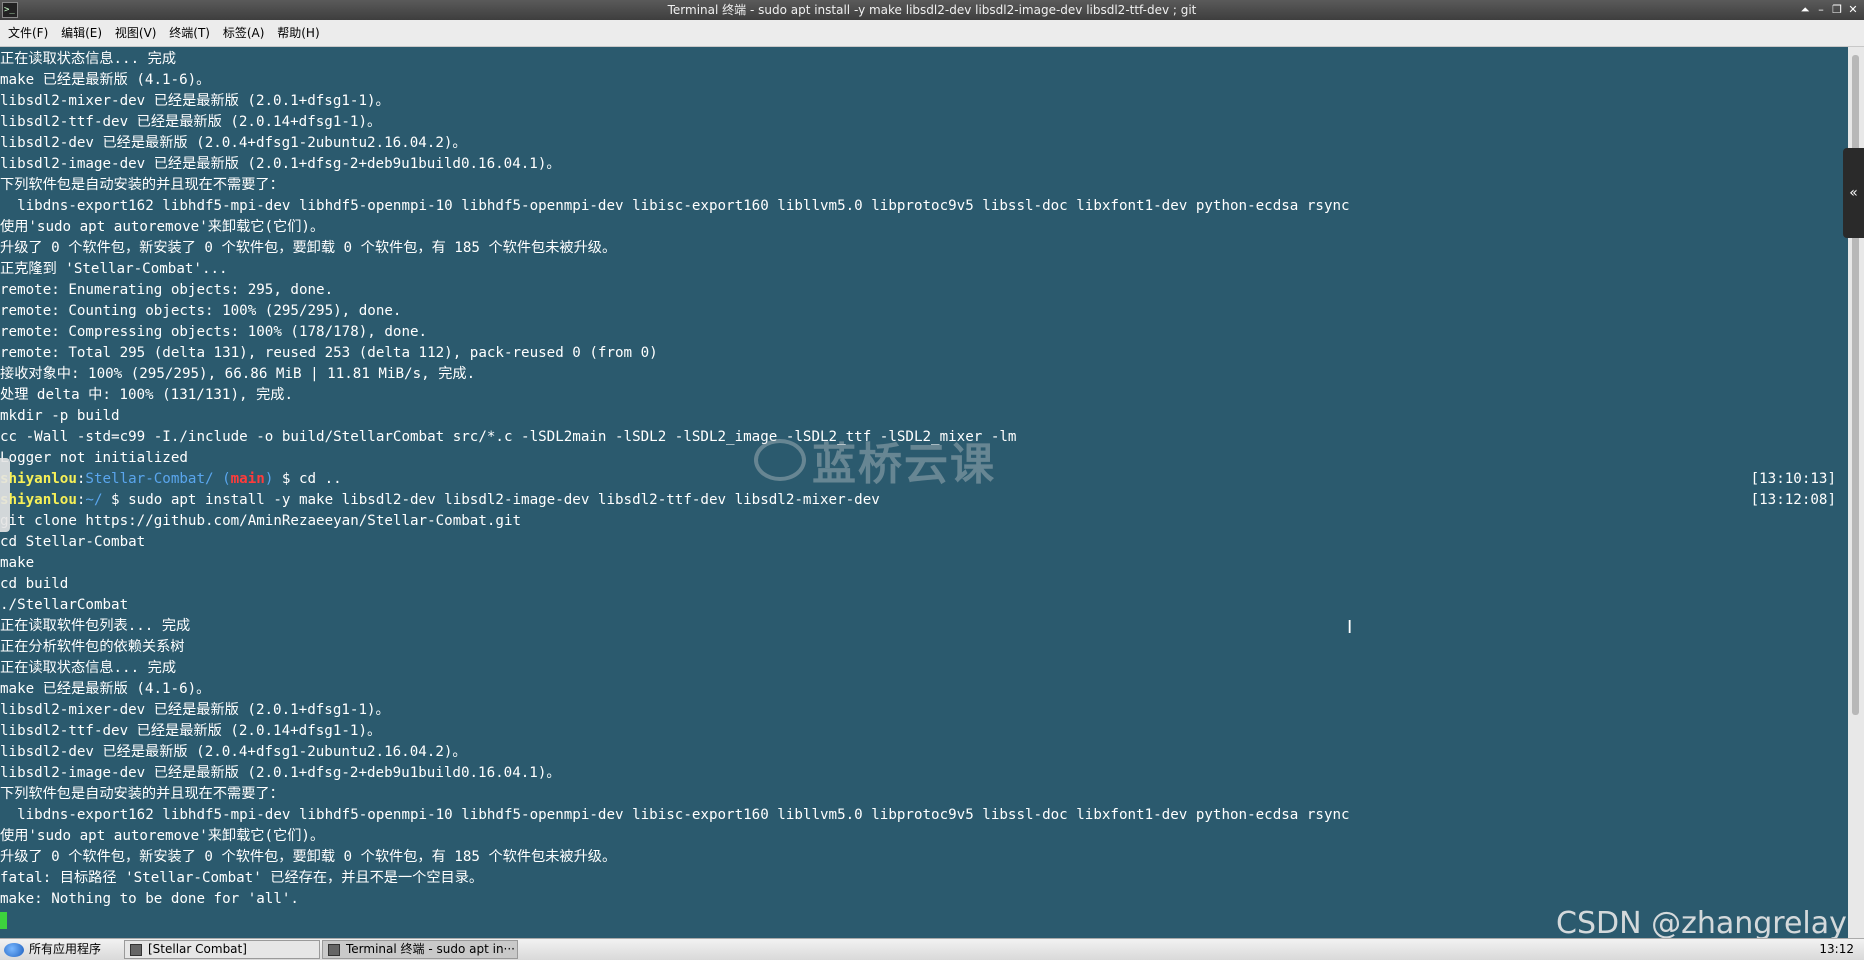 This screenshot has height=960, width=1864. Describe the element at coordinates (298, 33) in the screenshot. I see `menu-help: 帮助(H)` at that location.